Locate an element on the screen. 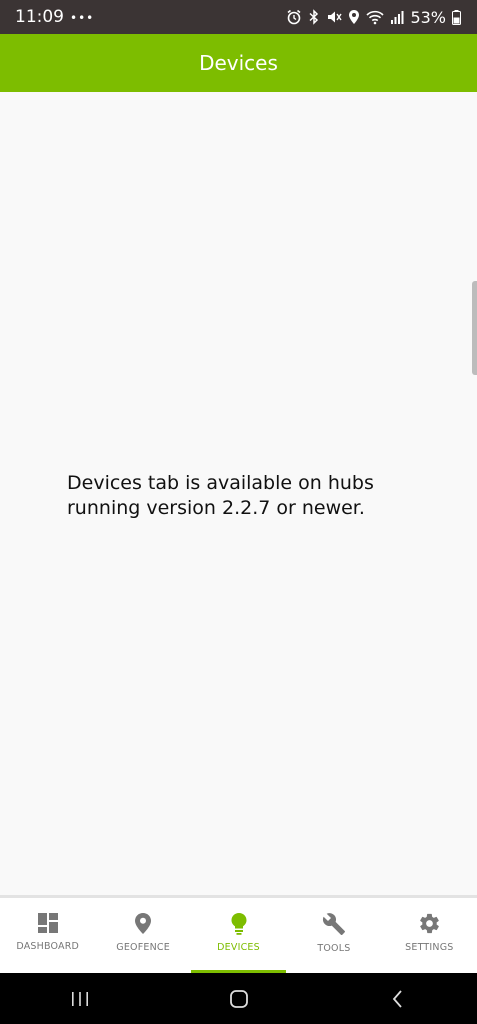  nav-label-geofence: GEOFENCE is located at coordinates (143, 947).